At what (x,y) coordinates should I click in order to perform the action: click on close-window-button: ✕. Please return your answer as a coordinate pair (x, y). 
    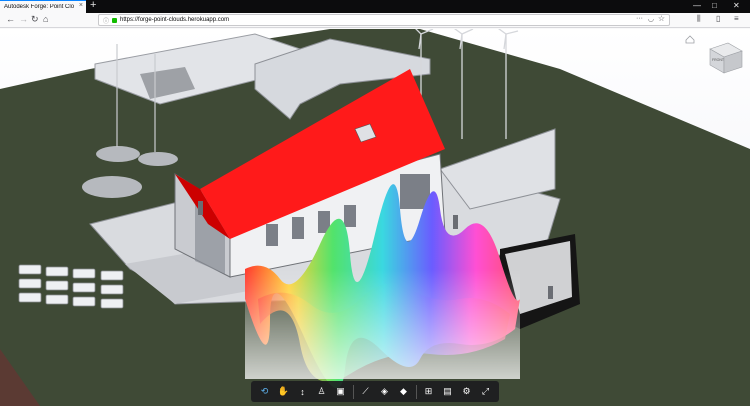
    Looking at the image, I should click on (736, 5).